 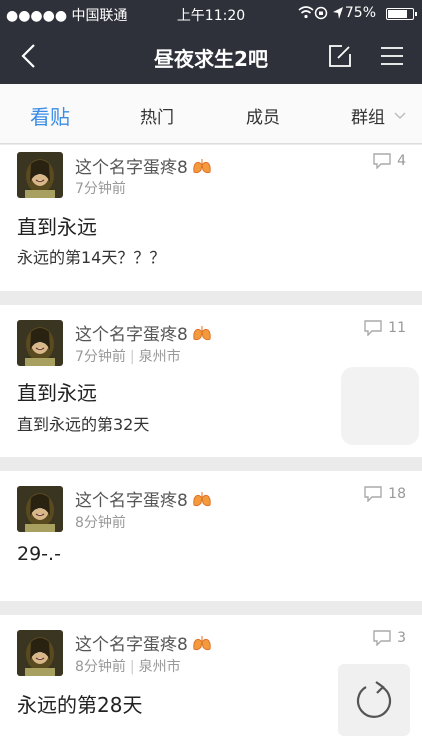 I want to click on post-meta: 8分钟前, so click(x=100, y=522).